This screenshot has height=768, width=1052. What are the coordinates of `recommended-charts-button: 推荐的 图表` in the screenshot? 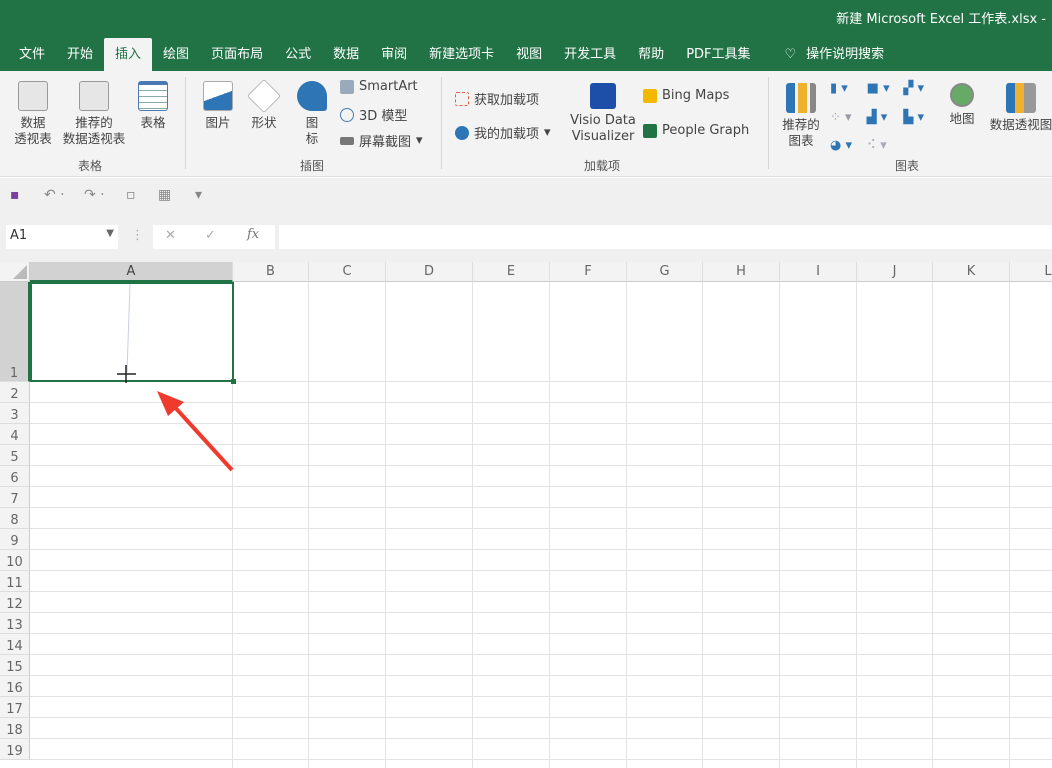 It's located at (801, 116).